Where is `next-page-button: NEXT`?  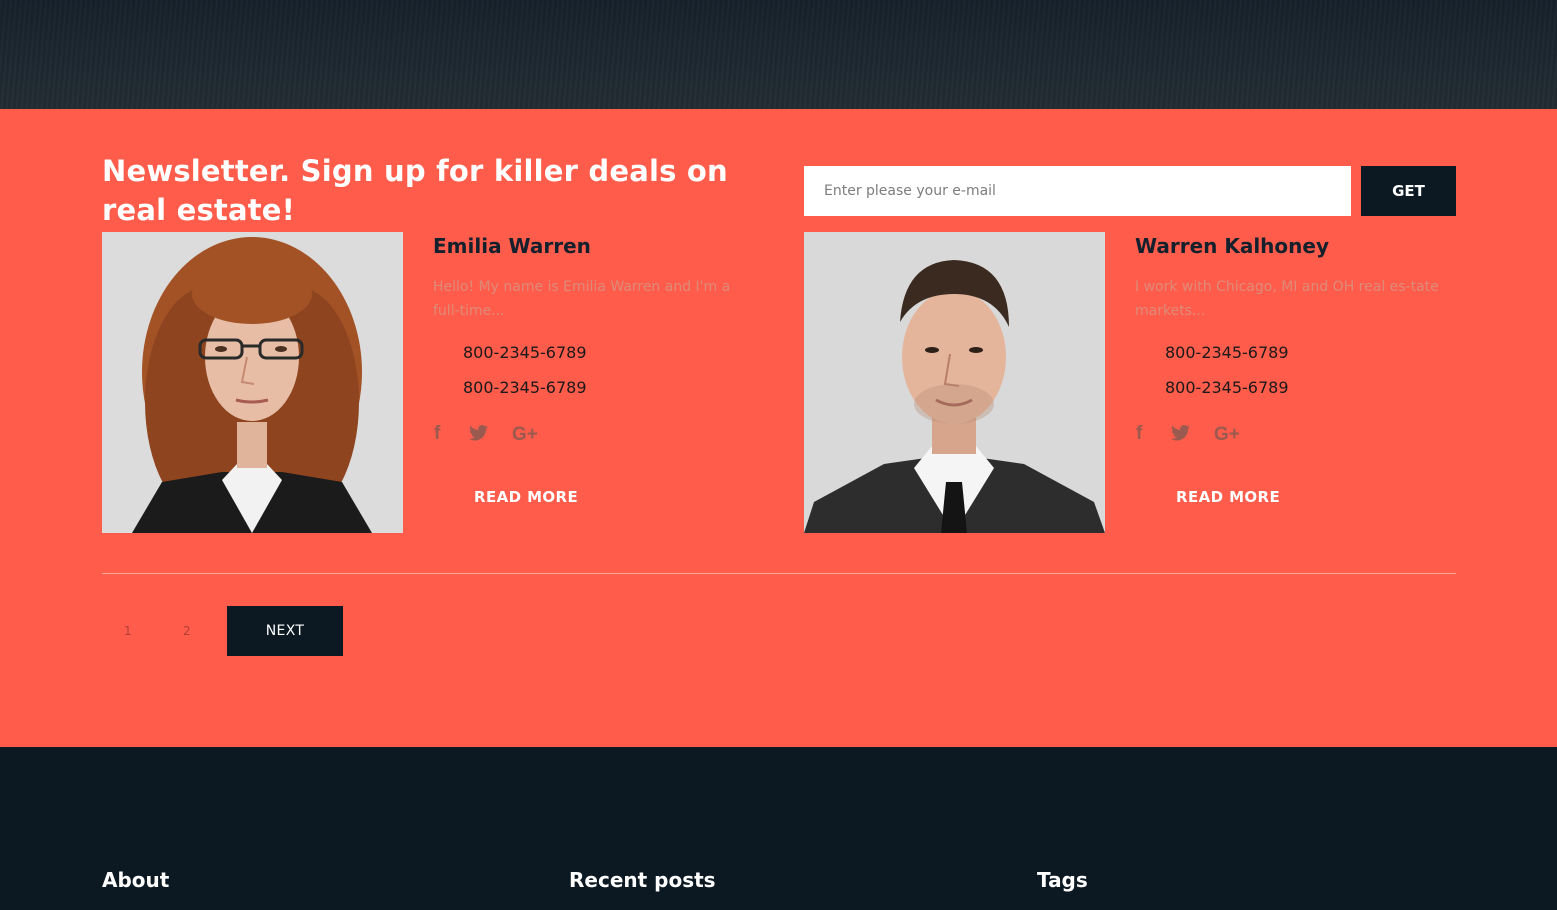 next-page-button: NEXT is located at coordinates (285, 631).